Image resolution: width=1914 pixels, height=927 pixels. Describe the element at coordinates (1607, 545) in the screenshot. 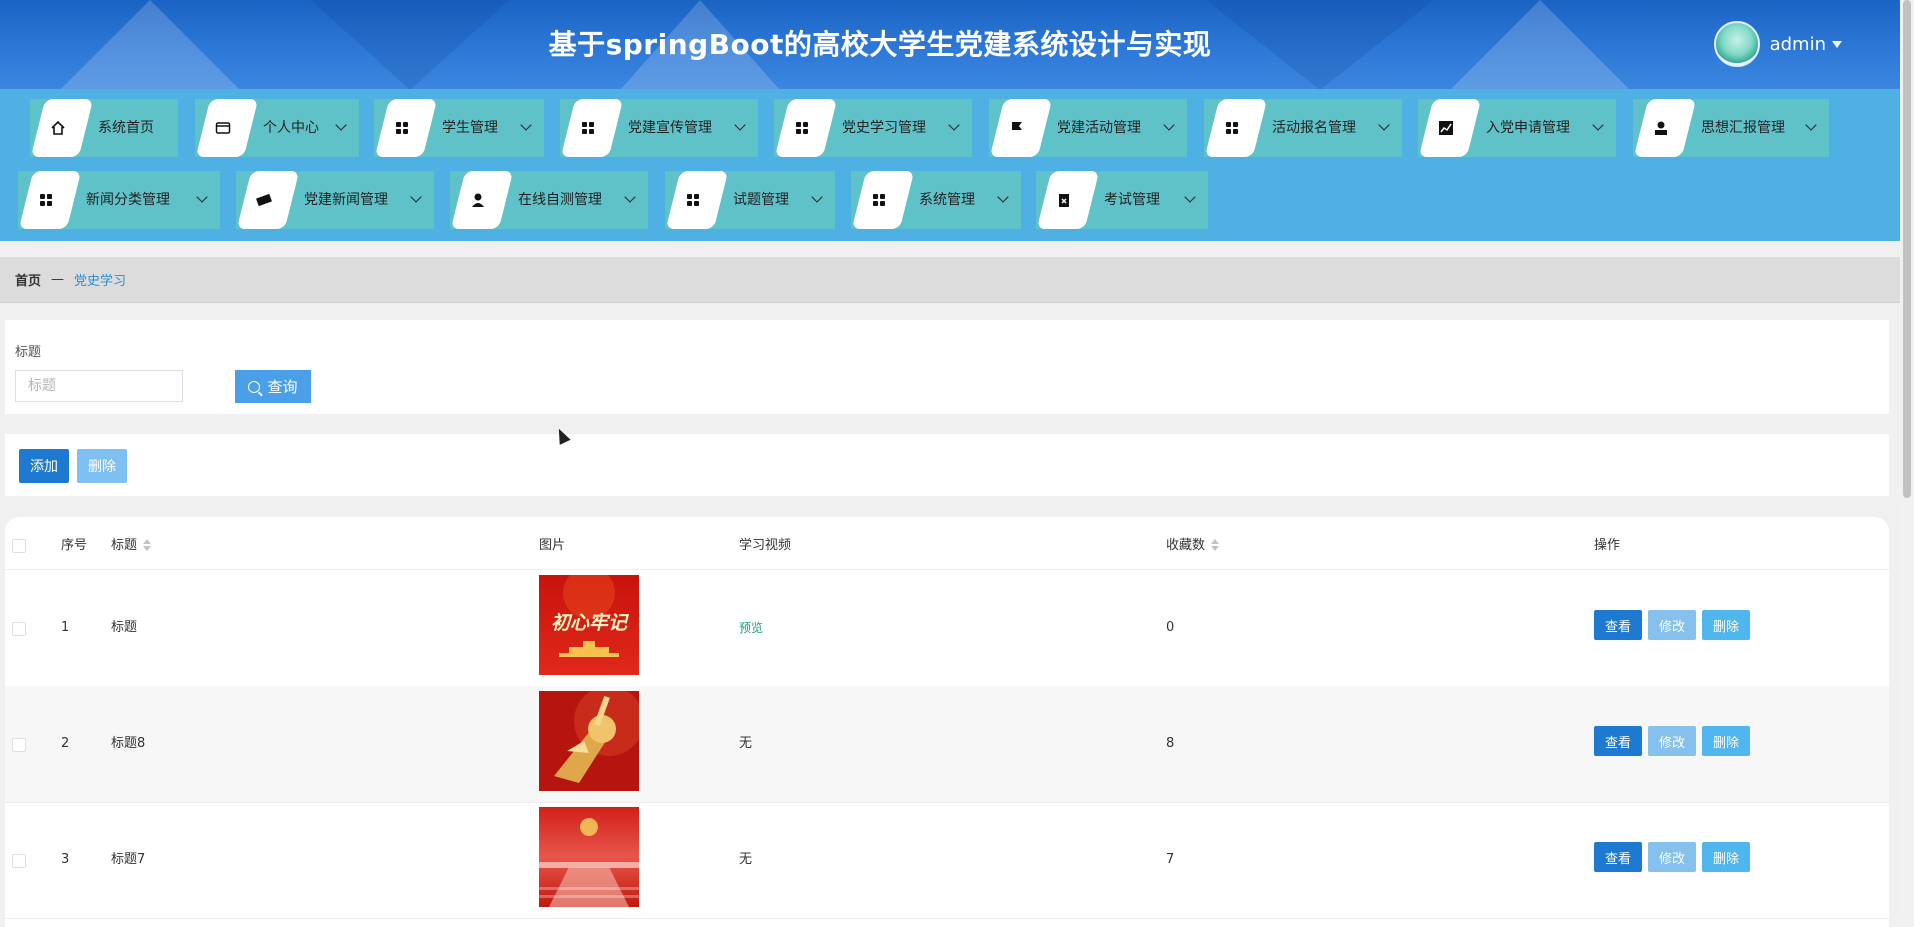

I see `col-ops: 操作` at that location.